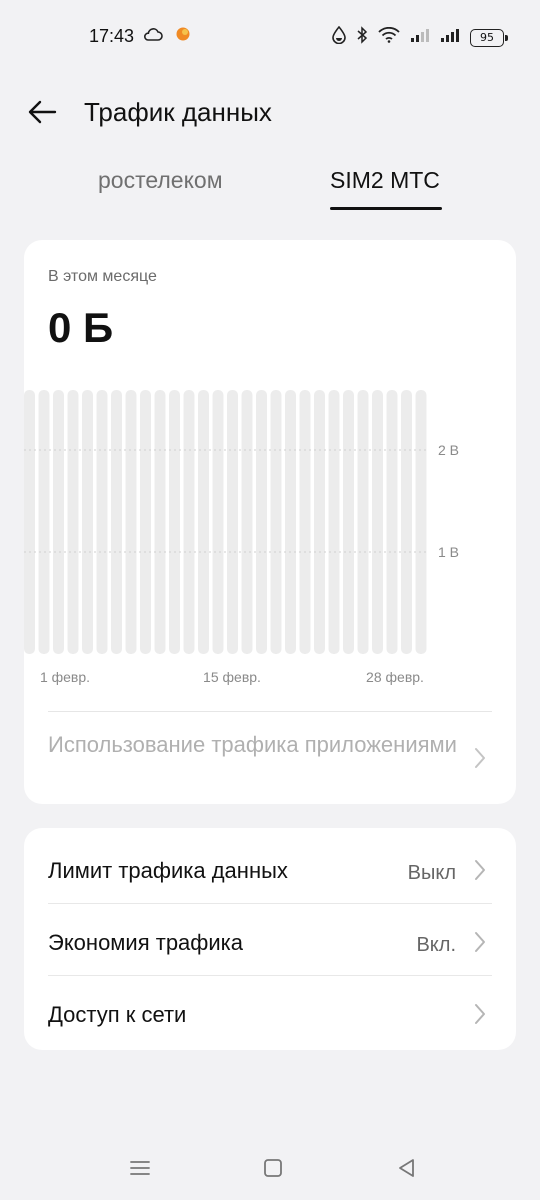 The width and height of the screenshot is (540, 1200). Describe the element at coordinates (153, 36) in the screenshot. I see `cloud-icon` at that location.